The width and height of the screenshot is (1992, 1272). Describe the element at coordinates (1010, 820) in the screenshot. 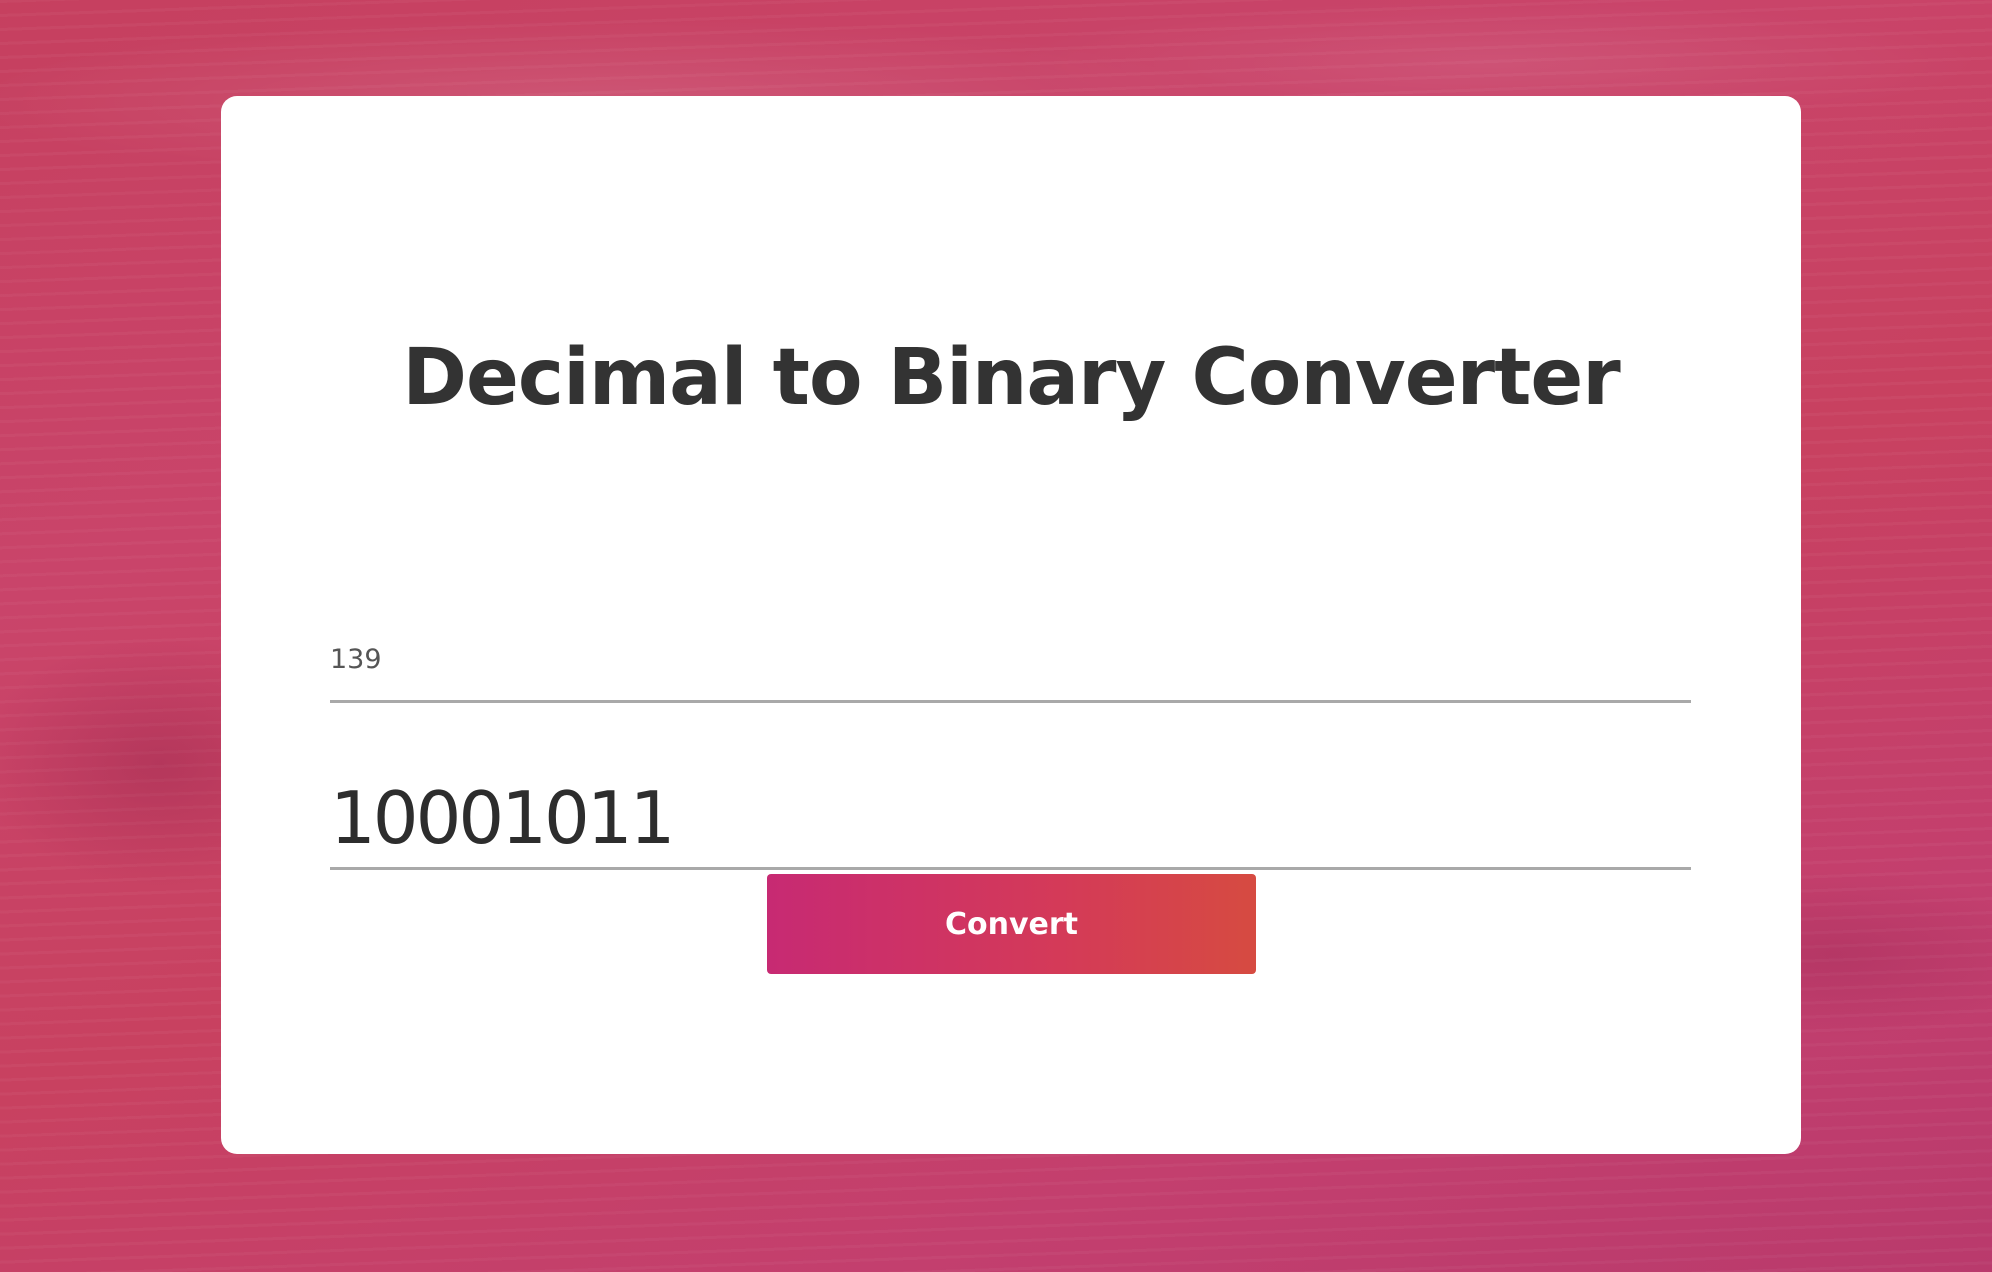

I see `binary-output: 10001011` at that location.